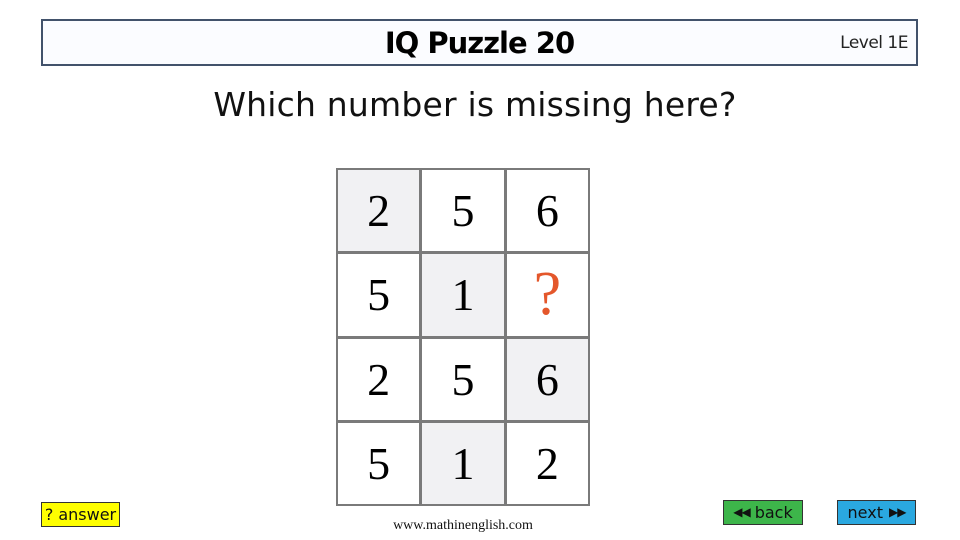 The image size is (960, 540). What do you see at coordinates (865, 512) in the screenshot?
I see `next-label: next` at bounding box center [865, 512].